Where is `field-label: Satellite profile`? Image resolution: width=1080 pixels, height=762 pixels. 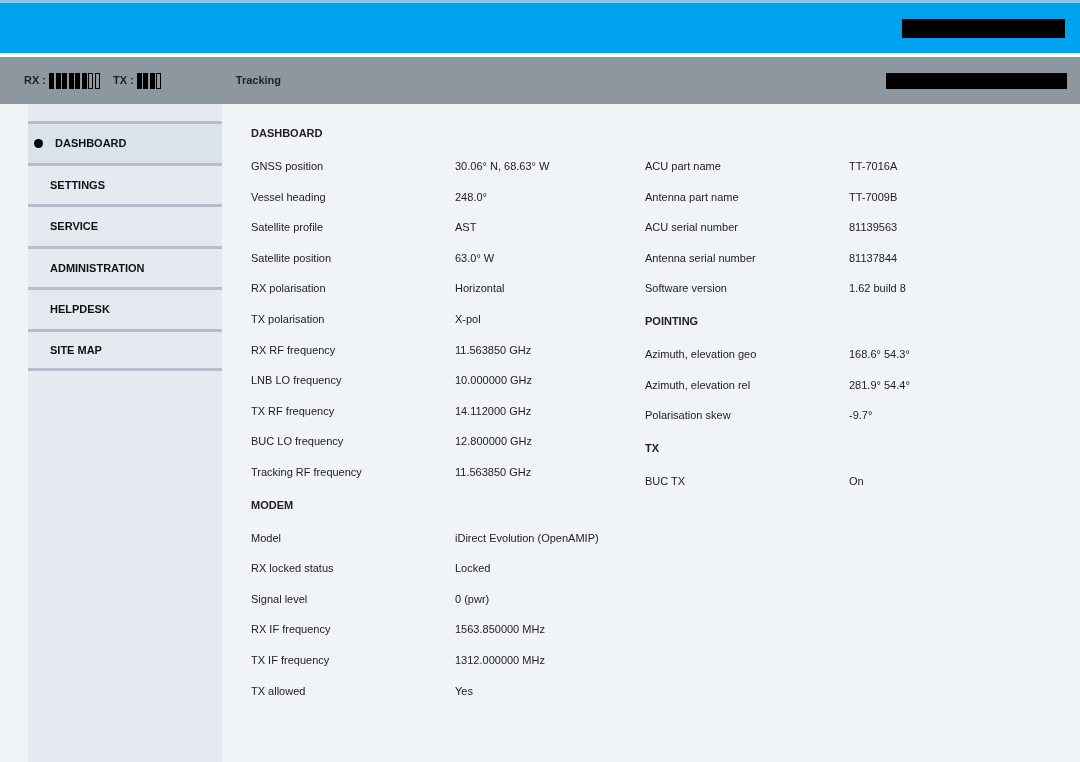
field-label: Satellite profile is located at coordinates (288, 228).